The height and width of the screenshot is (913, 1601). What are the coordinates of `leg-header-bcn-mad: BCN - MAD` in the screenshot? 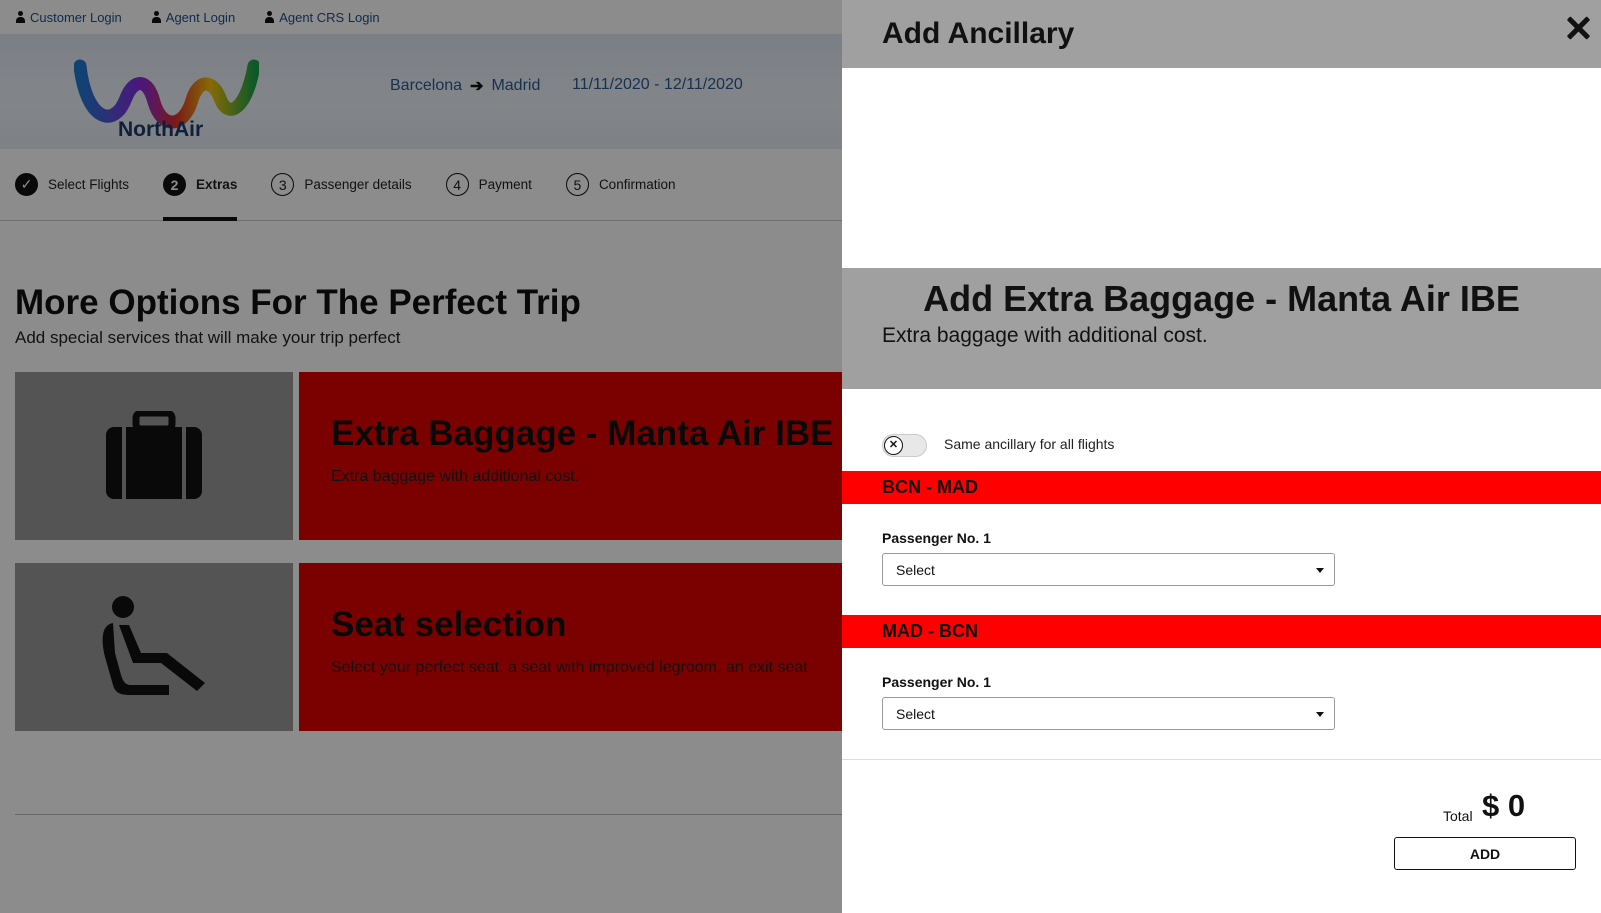 It's located at (1221, 487).